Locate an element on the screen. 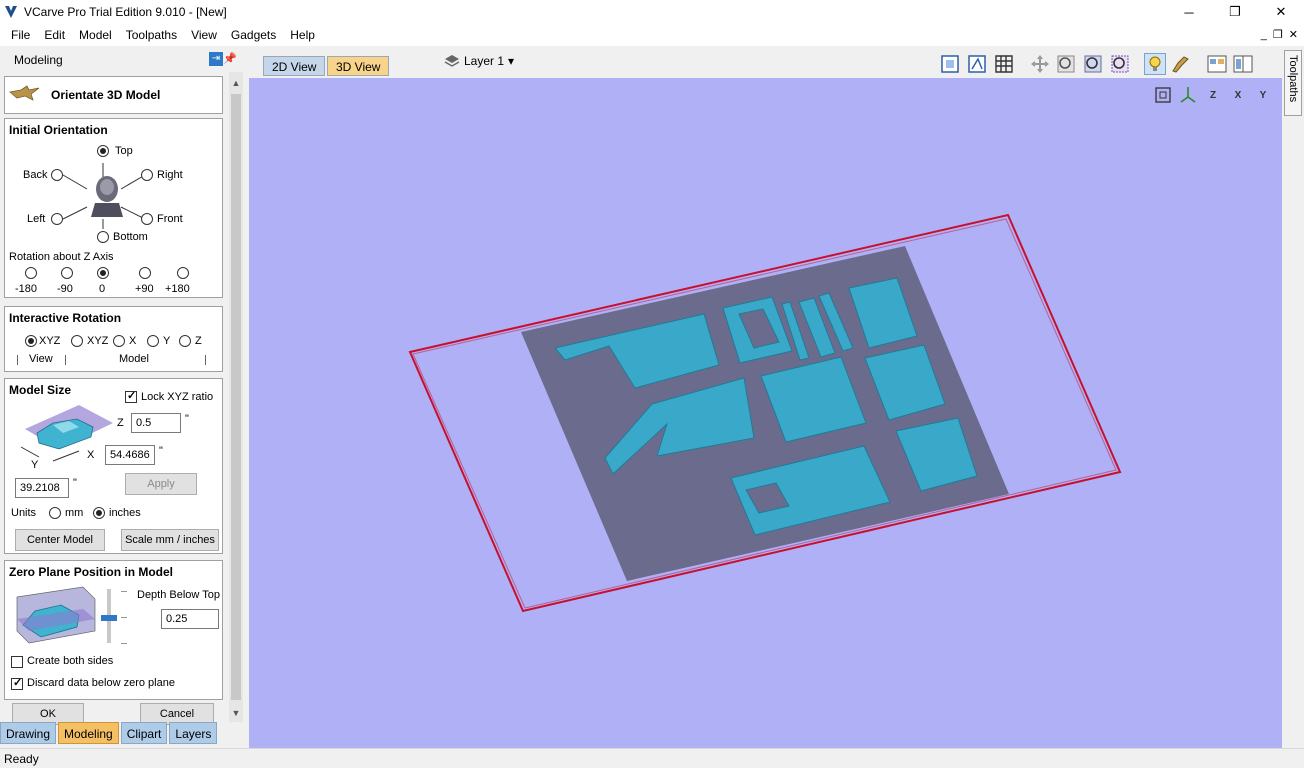 Image resolution: width=1304 pixels, height=768 pixels. create-both-sides-checkbox is located at coordinates (17, 662).